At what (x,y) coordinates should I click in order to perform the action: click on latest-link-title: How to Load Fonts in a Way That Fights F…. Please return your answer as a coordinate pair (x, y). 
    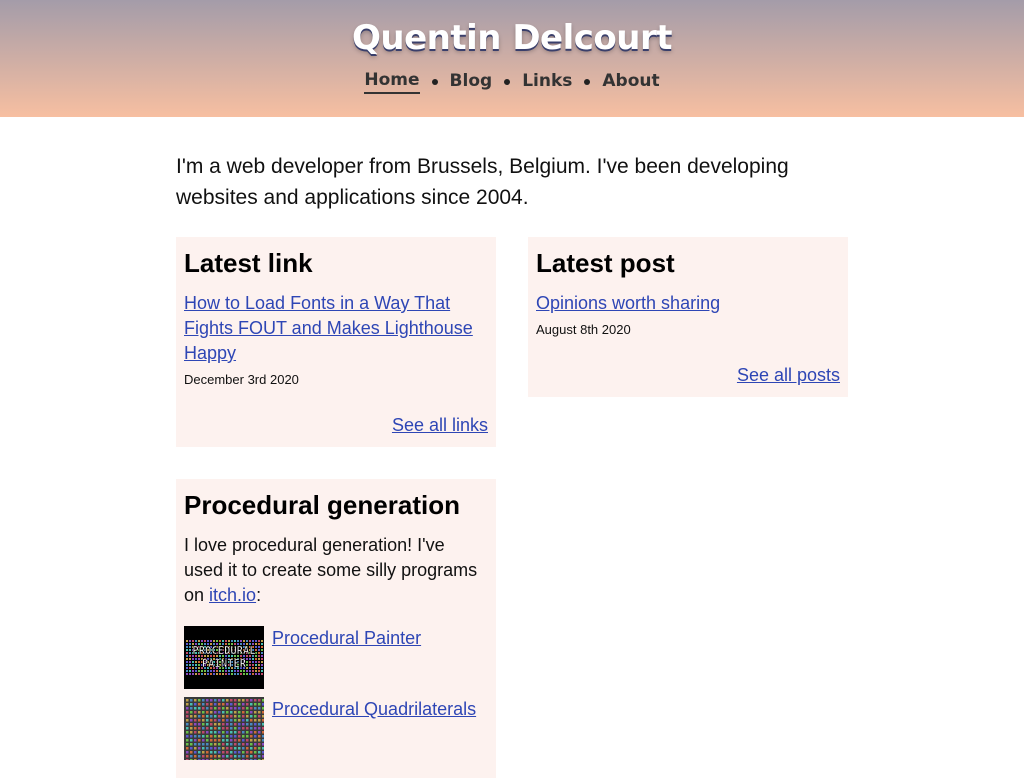
    Looking at the image, I should click on (336, 328).